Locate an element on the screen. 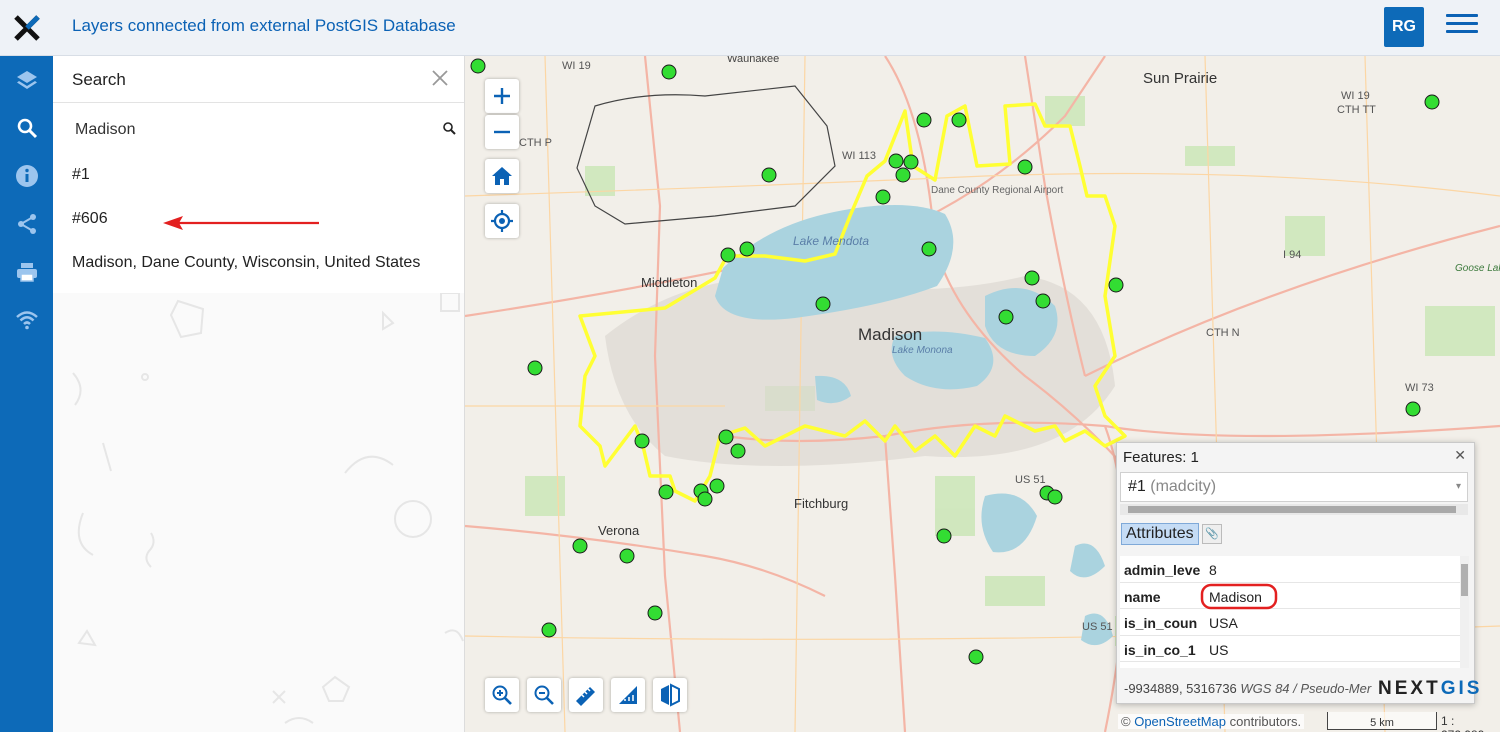  tab-attributes: Attributes is located at coordinates (1160, 534).